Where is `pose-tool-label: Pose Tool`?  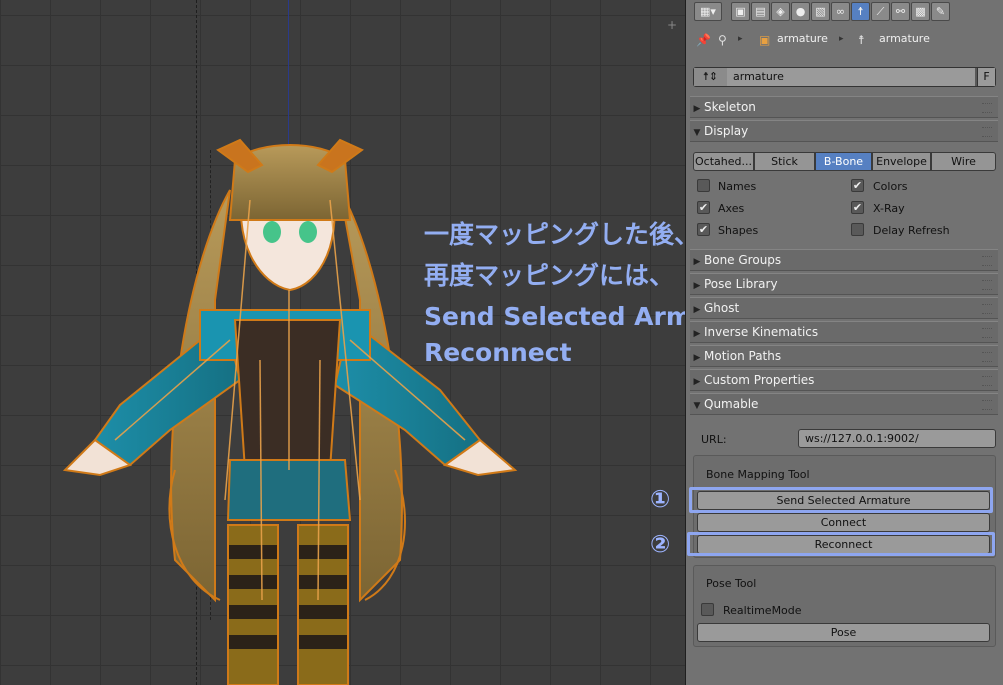
pose-tool-label: Pose Tool is located at coordinates (731, 583).